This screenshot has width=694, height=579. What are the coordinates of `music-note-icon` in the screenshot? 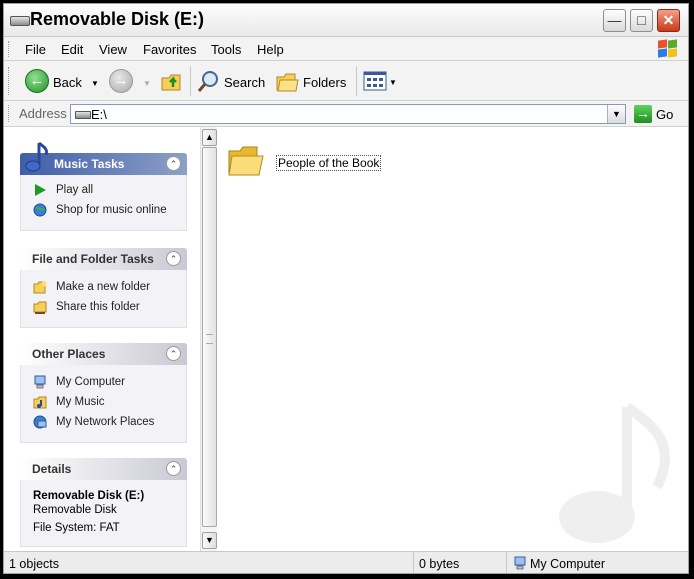 It's located at (36, 156).